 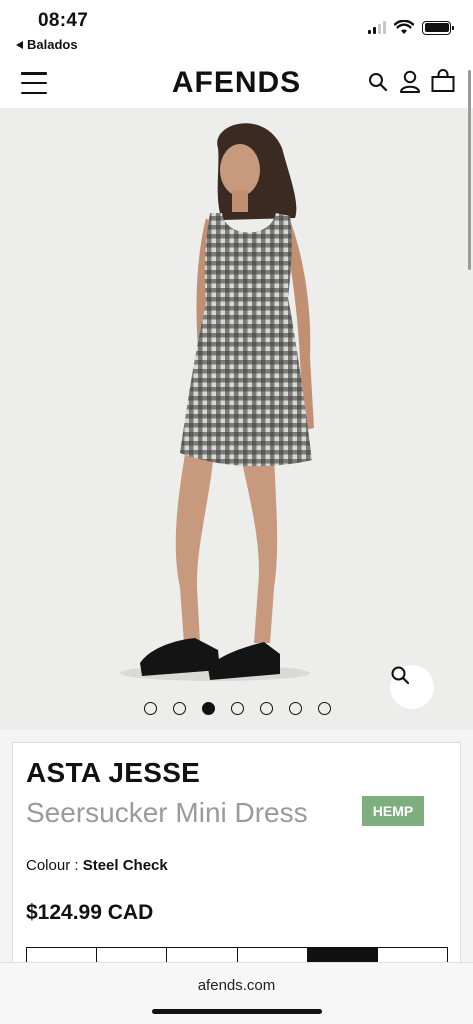 What do you see at coordinates (237, 1011) in the screenshot?
I see `home-indicator` at bounding box center [237, 1011].